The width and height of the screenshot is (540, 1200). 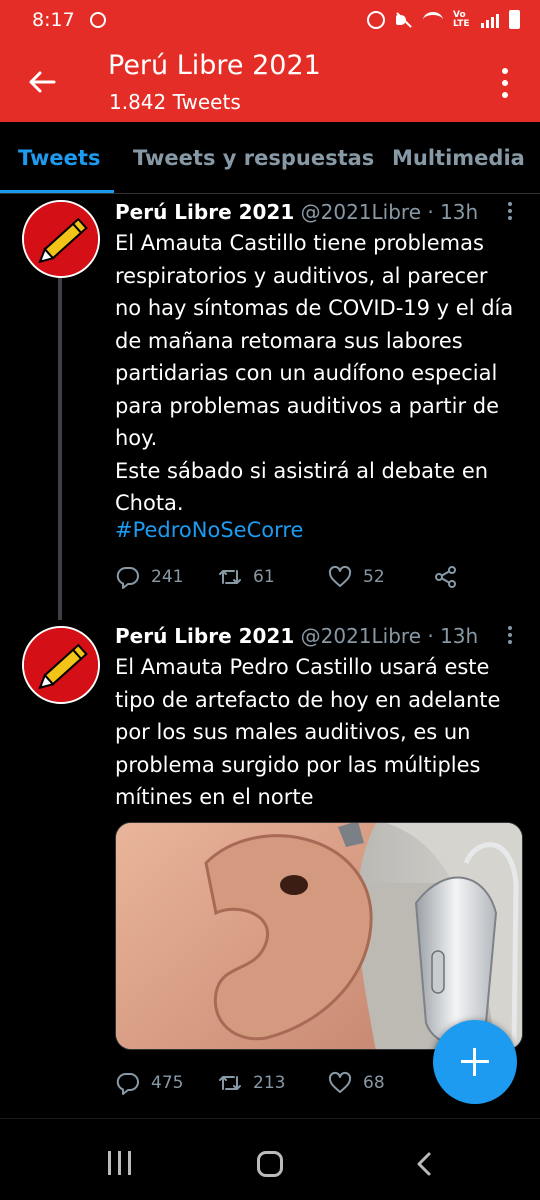 What do you see at coordinates (149, 577) in the screenshot?
I see `reply-button: 241` at bounding box center [149, 577].